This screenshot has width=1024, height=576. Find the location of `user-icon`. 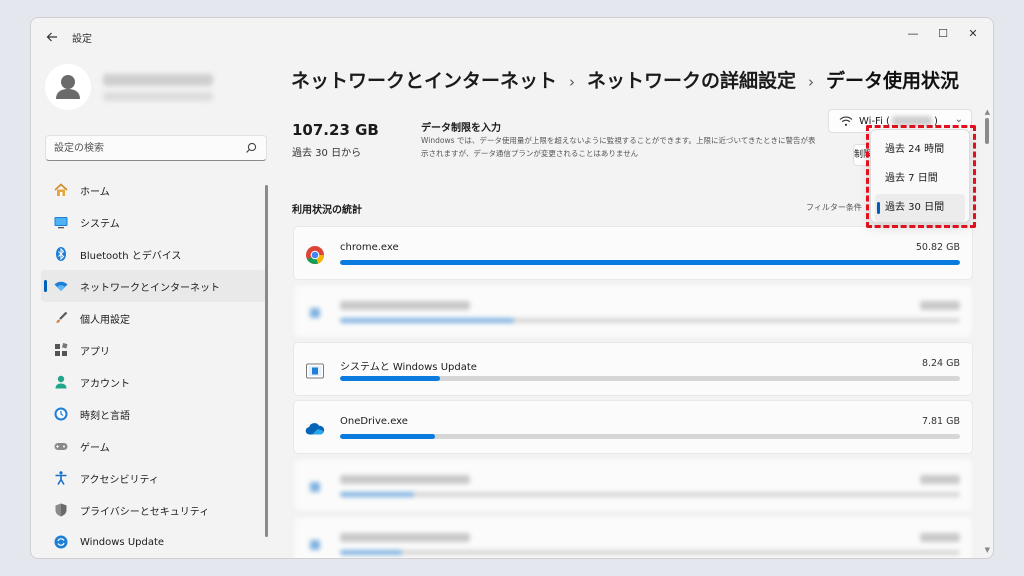

user-icon is located at coordinates (68, 87).